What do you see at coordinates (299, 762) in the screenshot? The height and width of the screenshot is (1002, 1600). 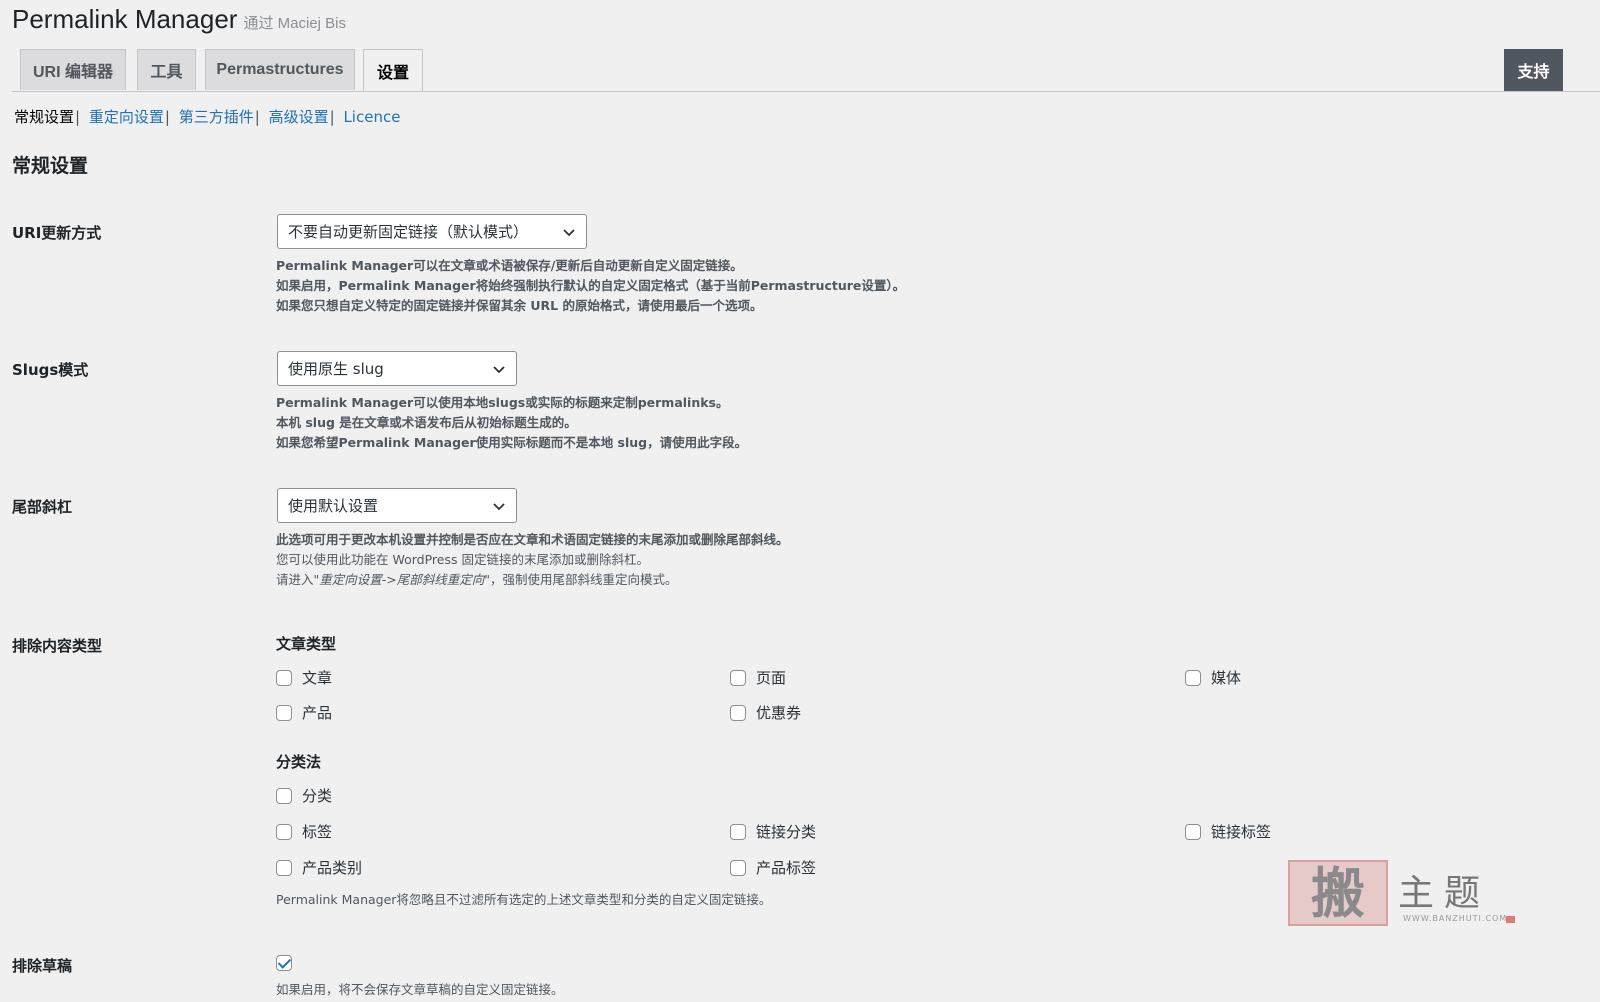 I see `taxonomies-title: 分类法` at bounding box center [299, 762].